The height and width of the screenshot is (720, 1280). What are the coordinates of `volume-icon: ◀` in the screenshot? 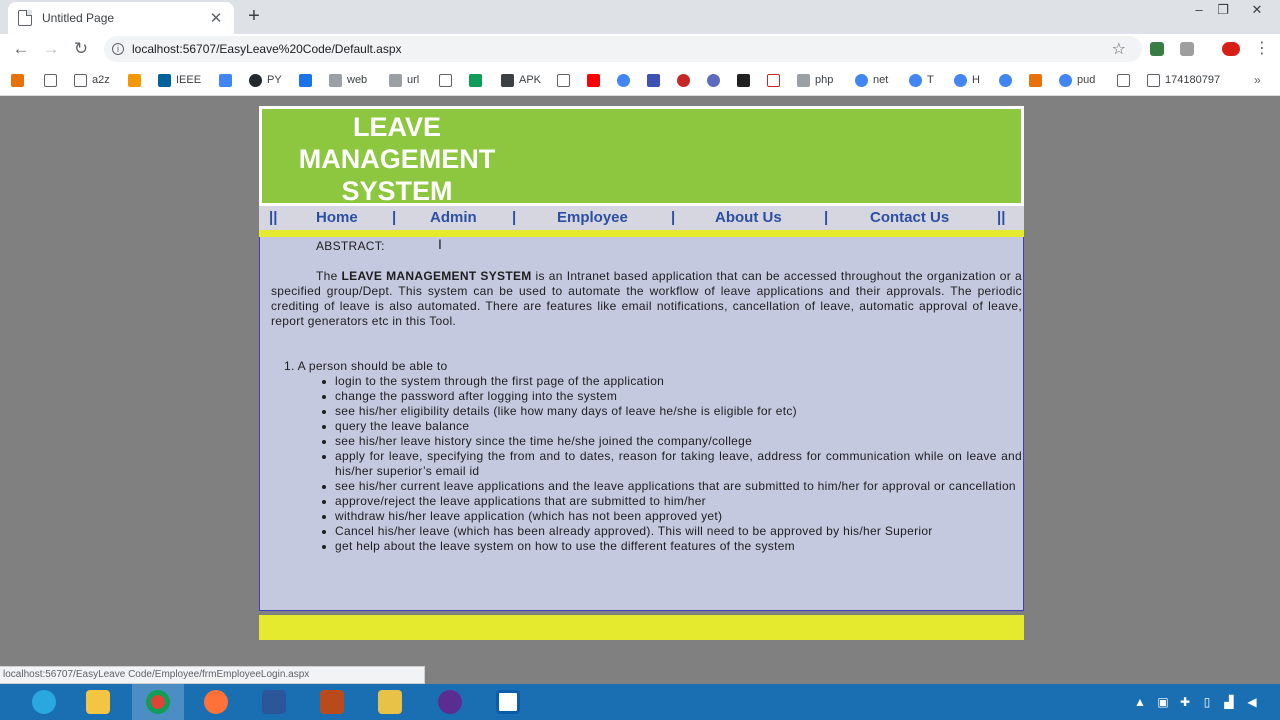 It's located at (1252, 702).